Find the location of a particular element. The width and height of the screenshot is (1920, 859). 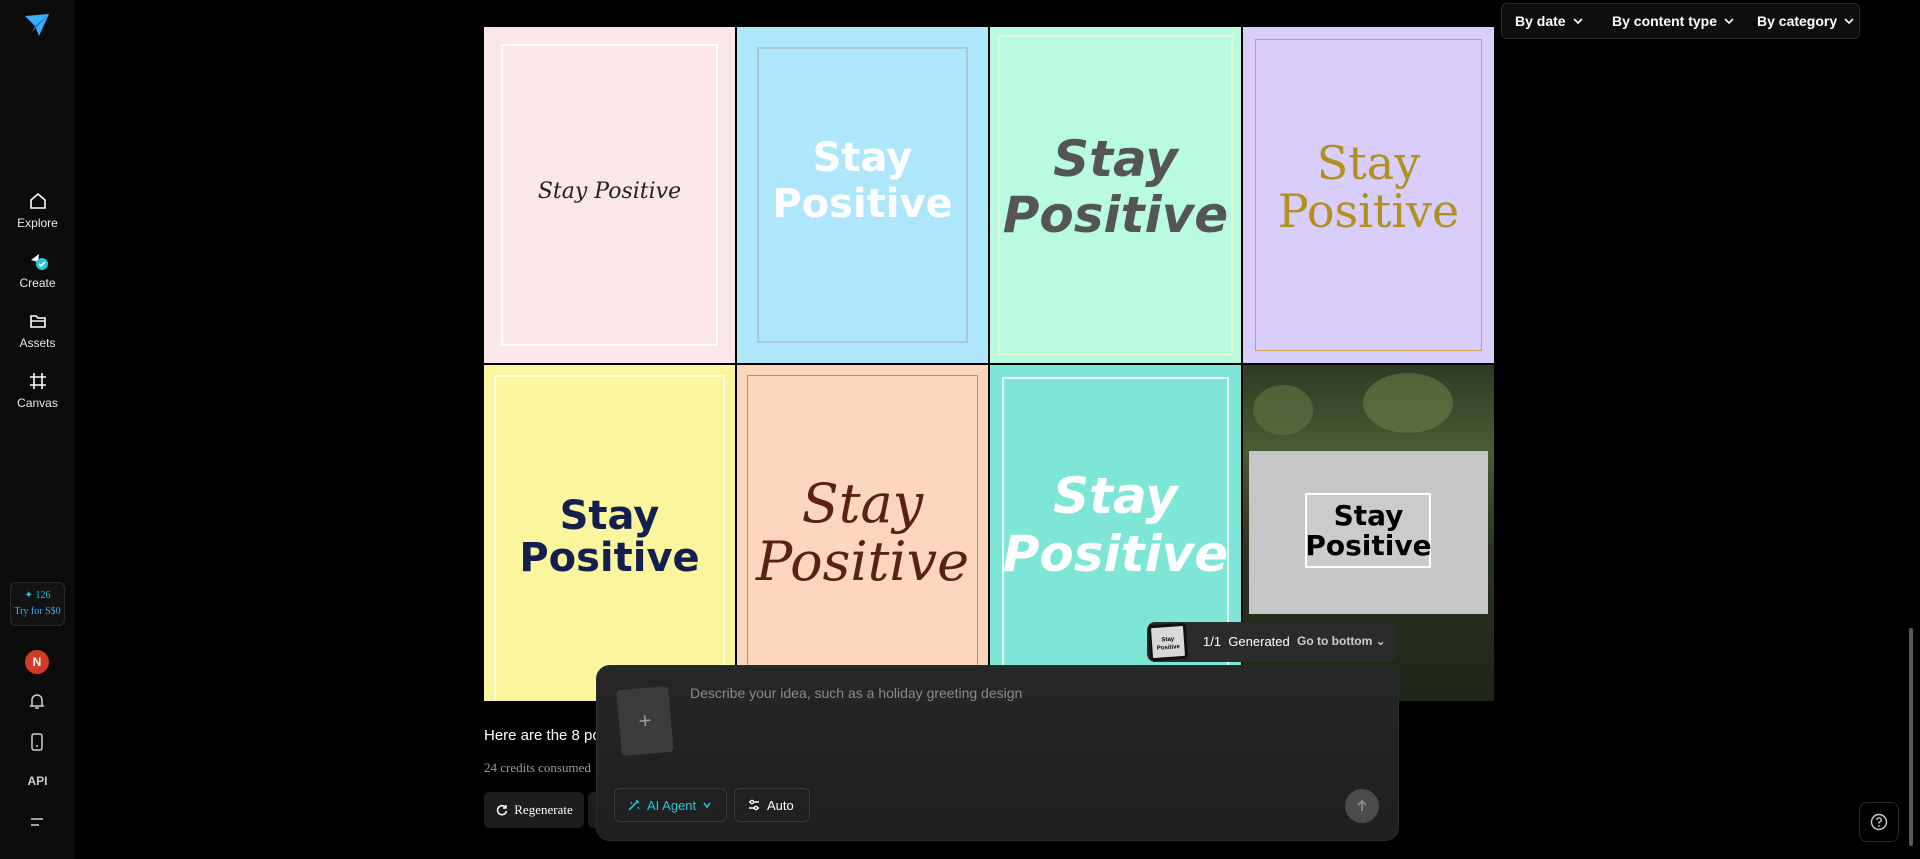

credits-consumed: 24 credits consumed is located at coordinates (537, 767).